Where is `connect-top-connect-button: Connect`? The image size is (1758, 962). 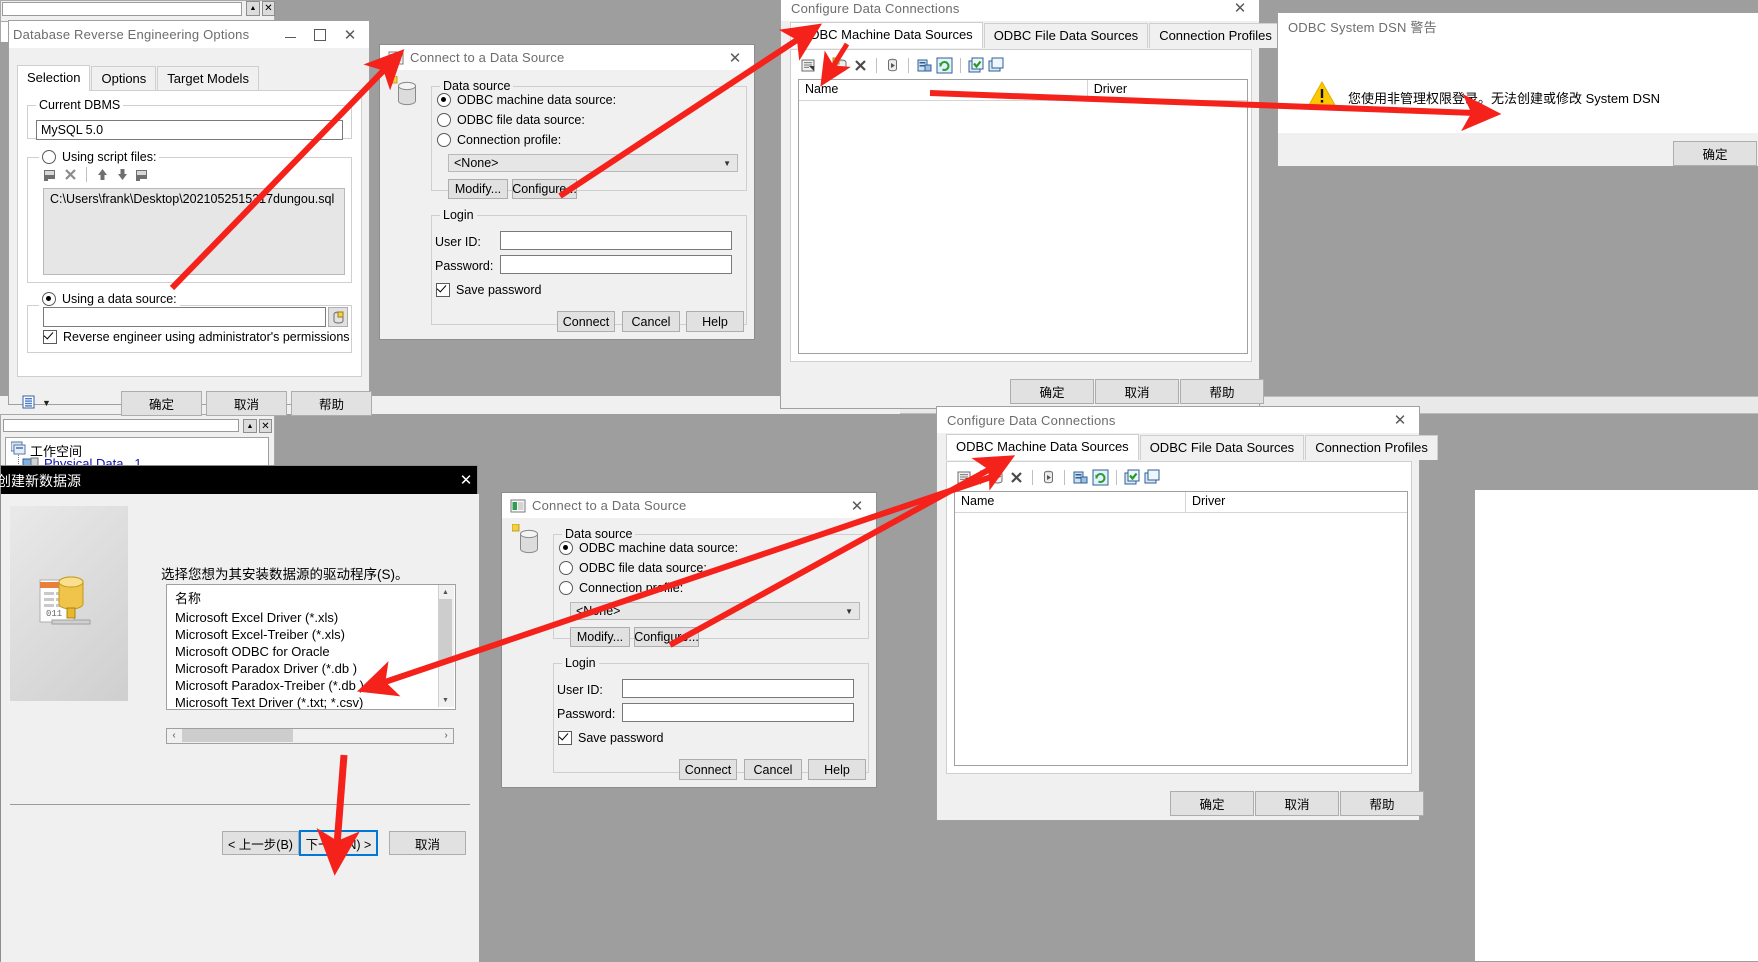
connect-top-connect-button: Connect is located at coordinates (586, 321).